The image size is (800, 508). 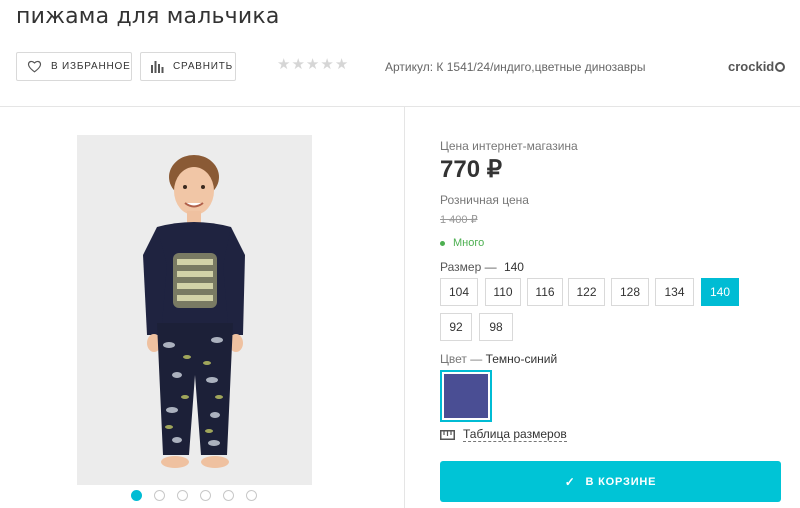 I want to click on stock-text: Много, so click(x=469, y=243).